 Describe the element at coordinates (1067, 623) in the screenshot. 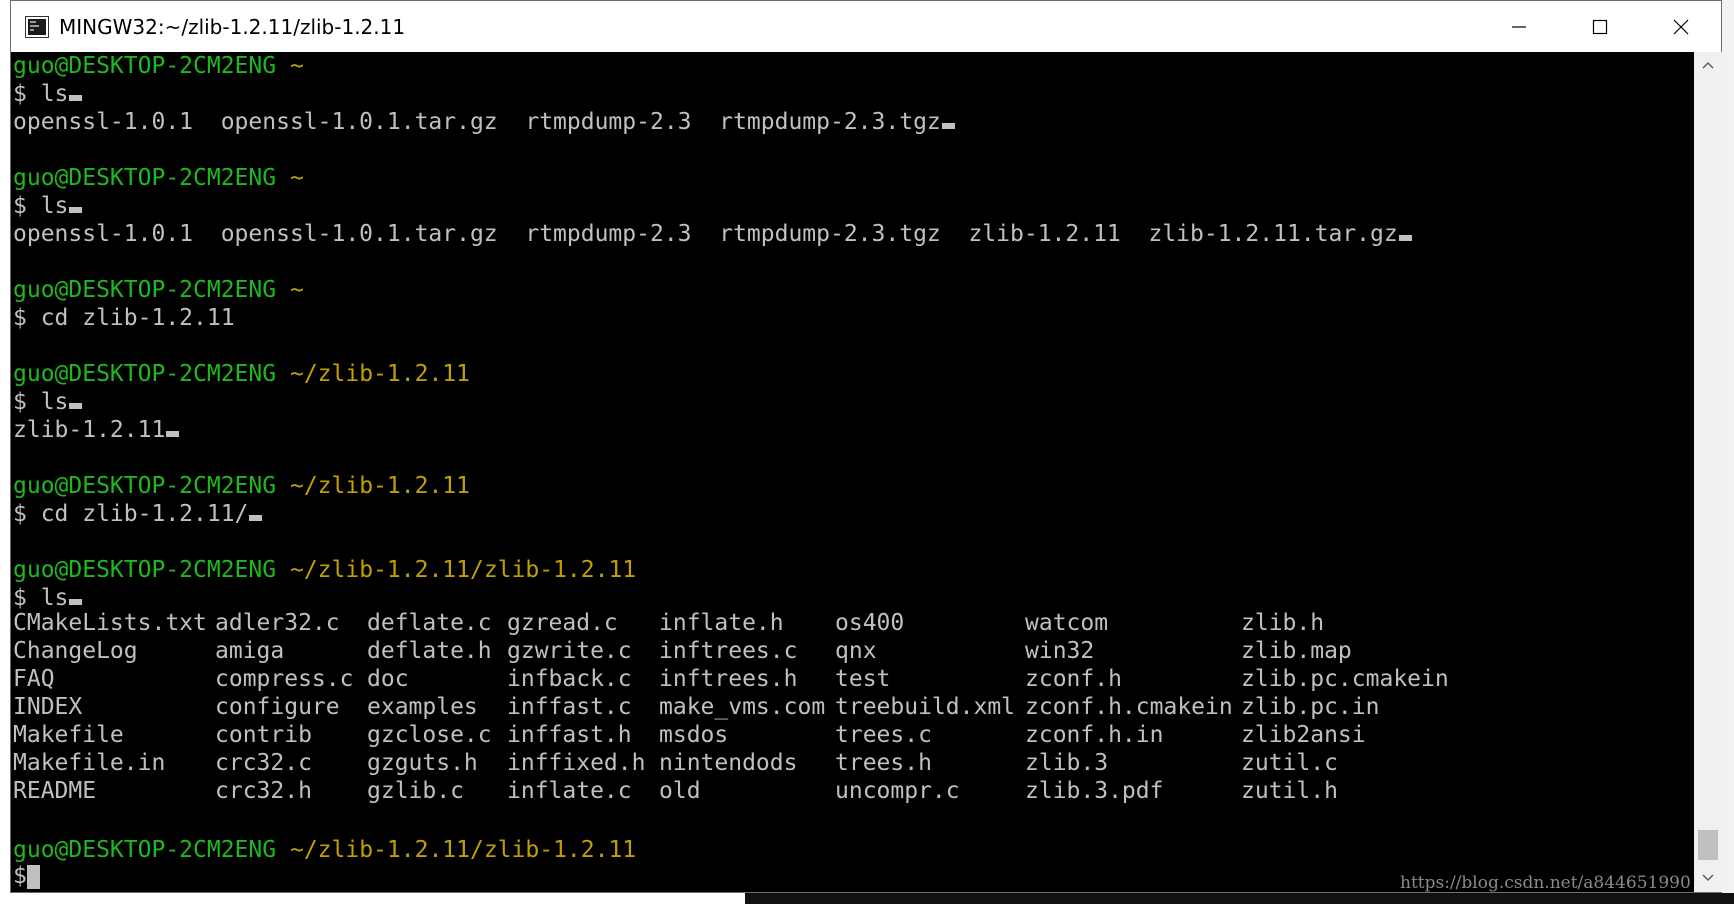

I see `file-entry: watcom` at that location.